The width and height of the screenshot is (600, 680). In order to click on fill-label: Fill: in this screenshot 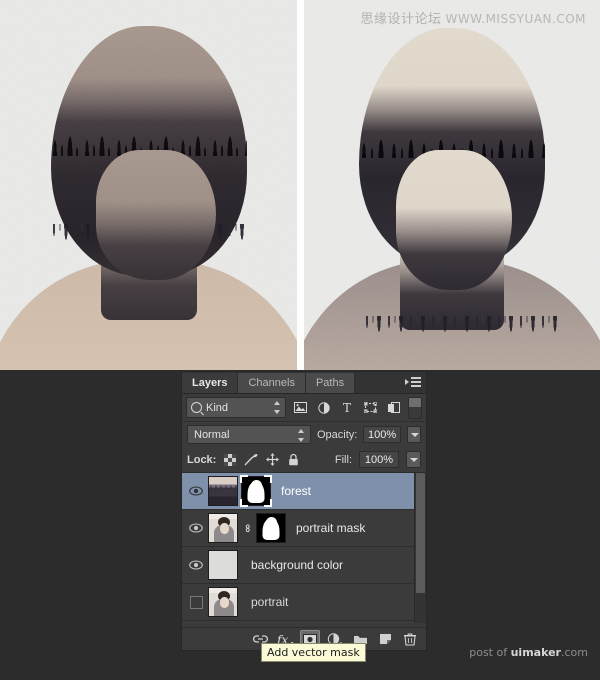, I will do `click(343, 459)`.